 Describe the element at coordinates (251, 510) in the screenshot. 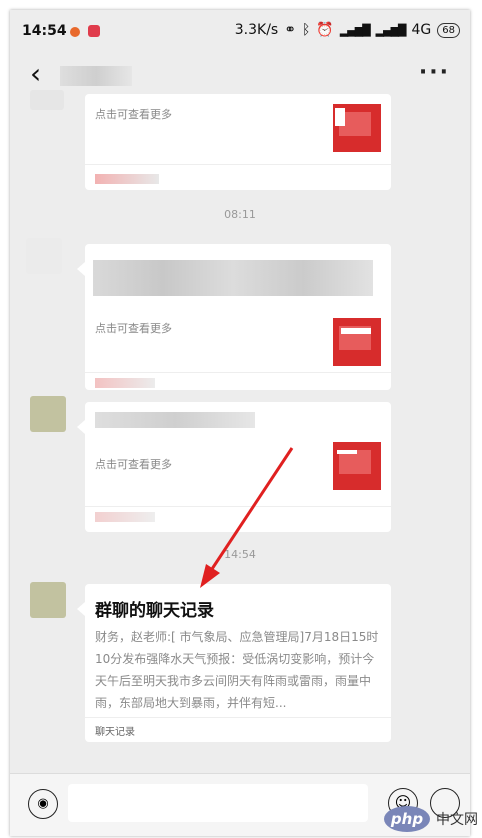

I see `arrow-shaft` at that location.